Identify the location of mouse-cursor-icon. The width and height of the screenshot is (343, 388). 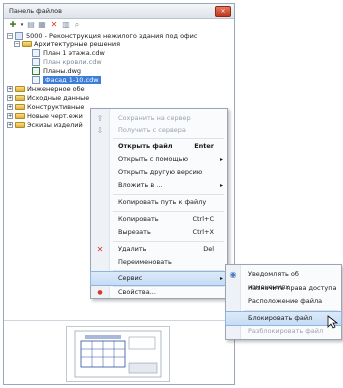
(333, 322).